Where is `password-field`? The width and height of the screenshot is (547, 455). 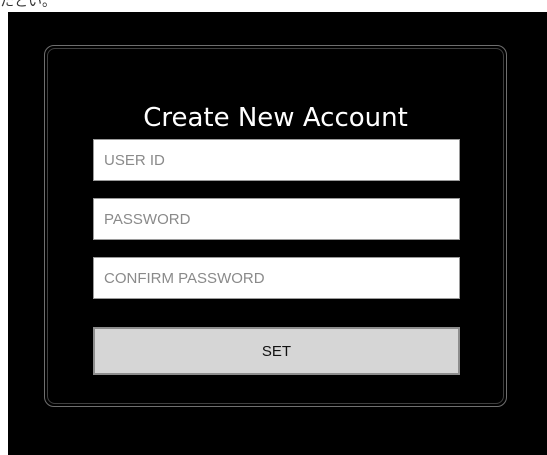 password-field is located at coordinates (276, 219).